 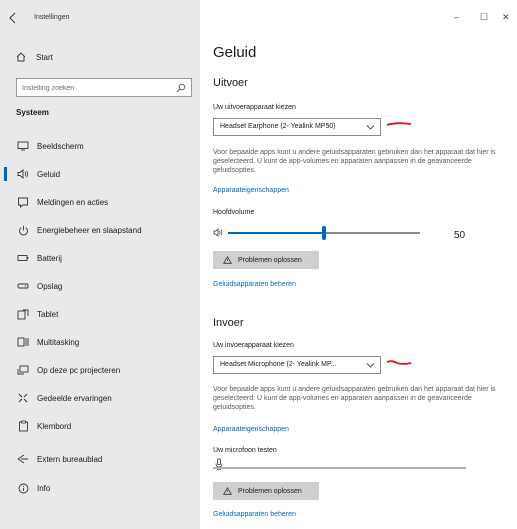 I want to click on sidebar-item-geluid: Geluid, so click(x=100, y=174).